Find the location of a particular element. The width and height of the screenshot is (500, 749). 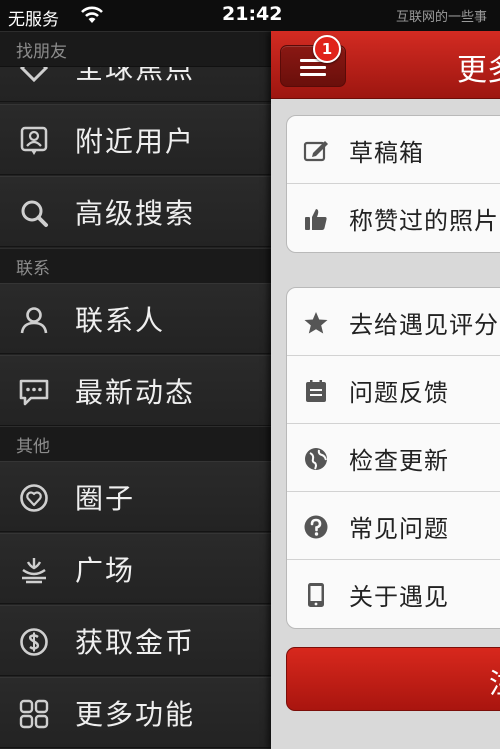

settings-group-1: 草稿箱 称赞过的照片 is located at coordinates (393, 184).